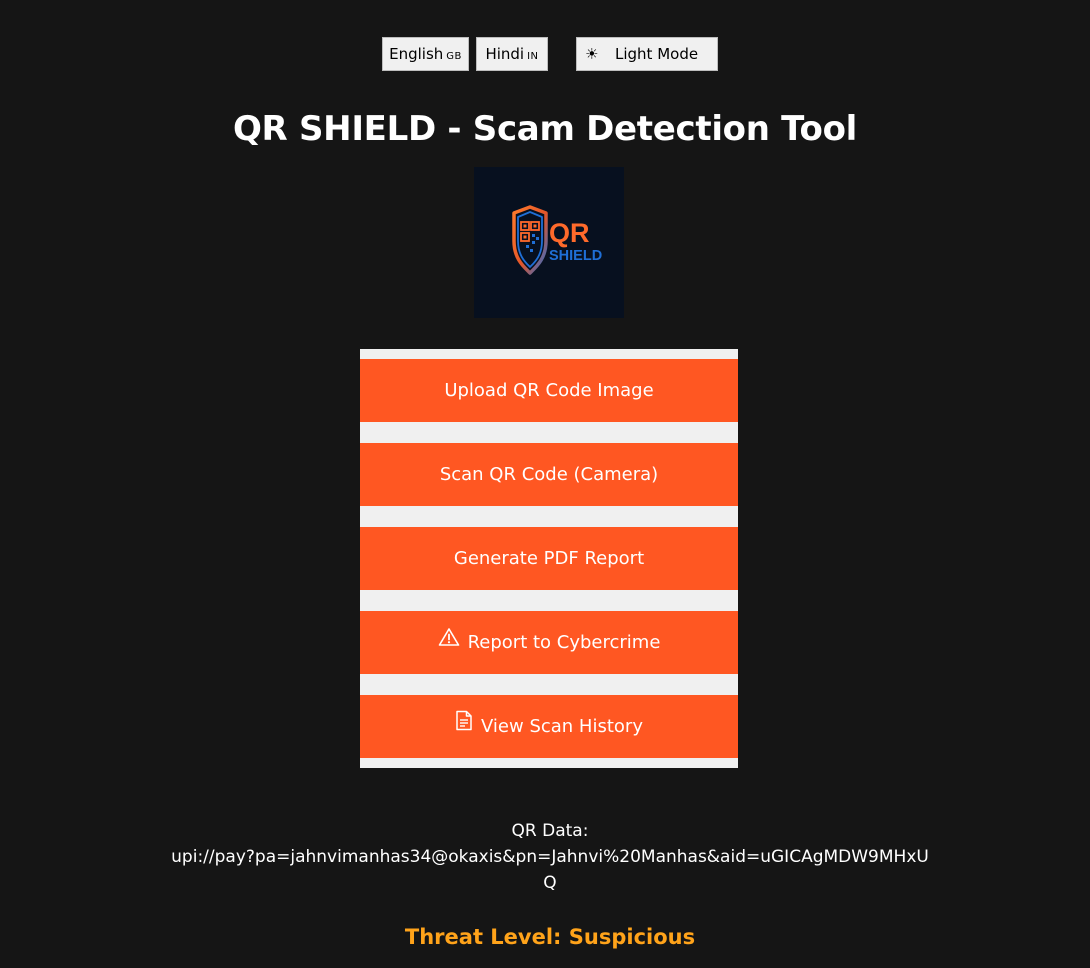  Describe the element at coordinates (564, 642) in the screenshot. I see `report-label: Report to Cybercrime` at that location.